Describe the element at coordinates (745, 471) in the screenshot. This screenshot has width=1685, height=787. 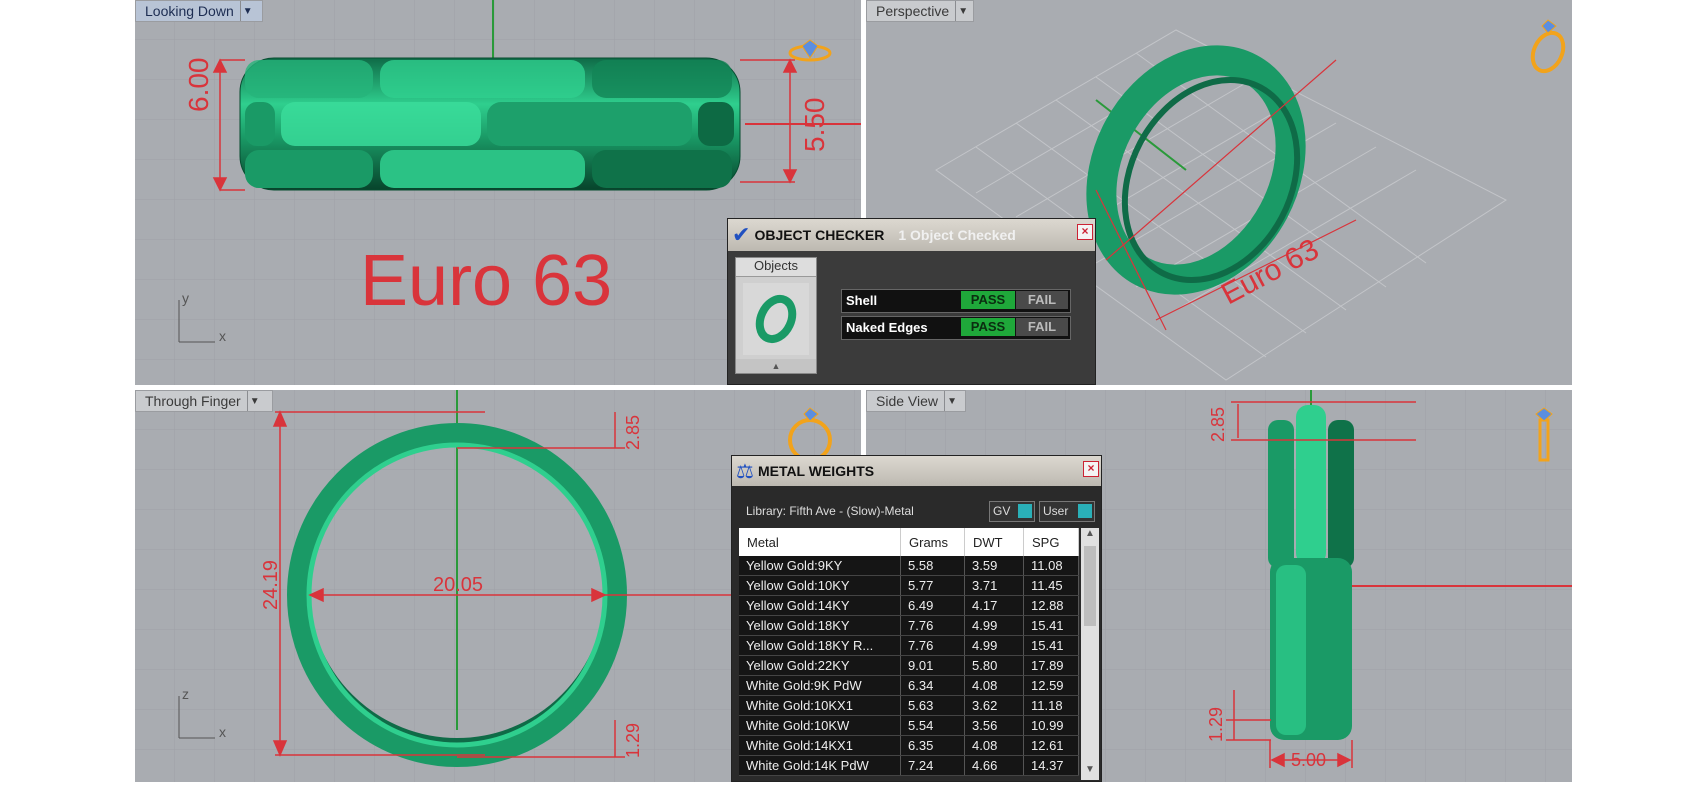
I see `metal-scale-icon: ⚖` at that location.